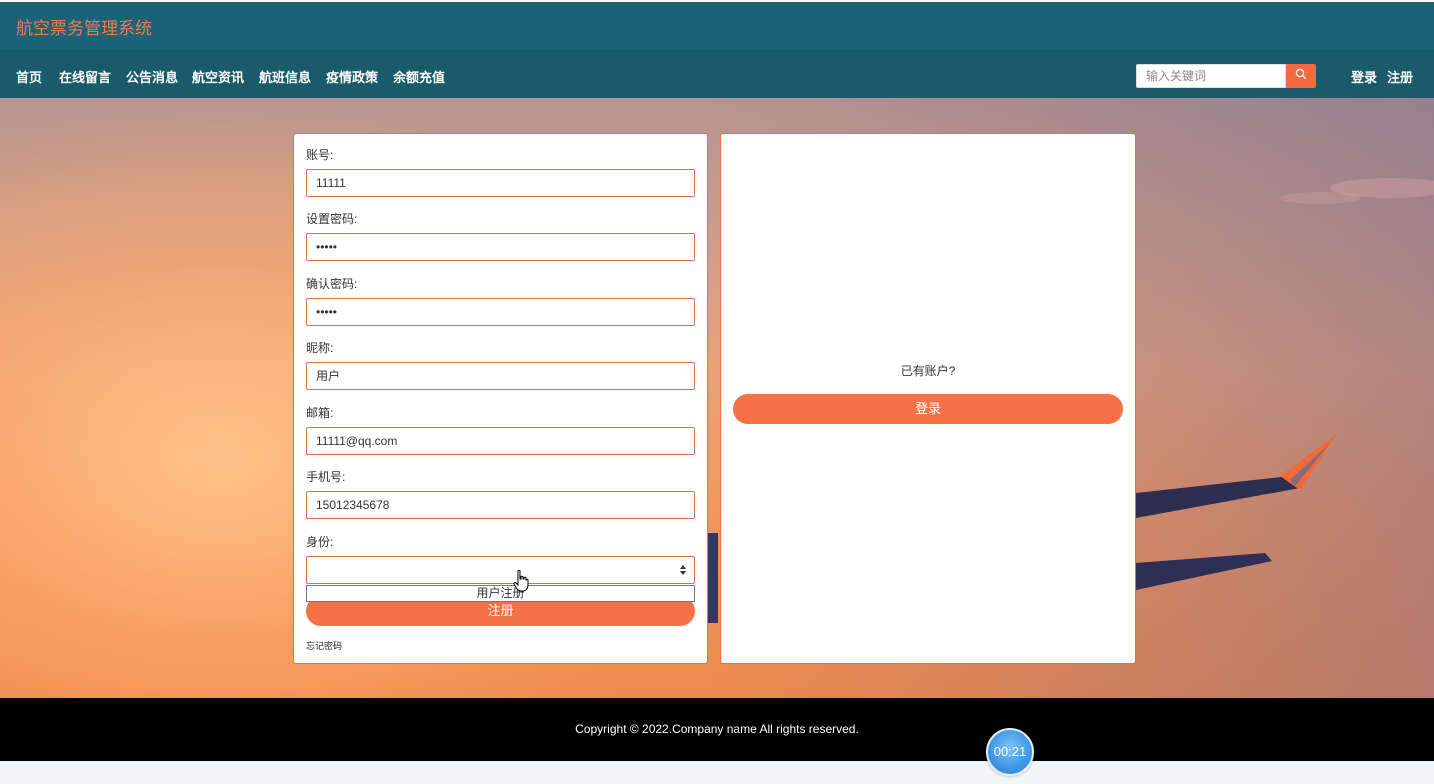 This screenshot has width=1434, height=784. What do you see at coordinates (500, 376) in the screenshot?
I see `nickname-input: 用户` at bounding box center [500, 376].